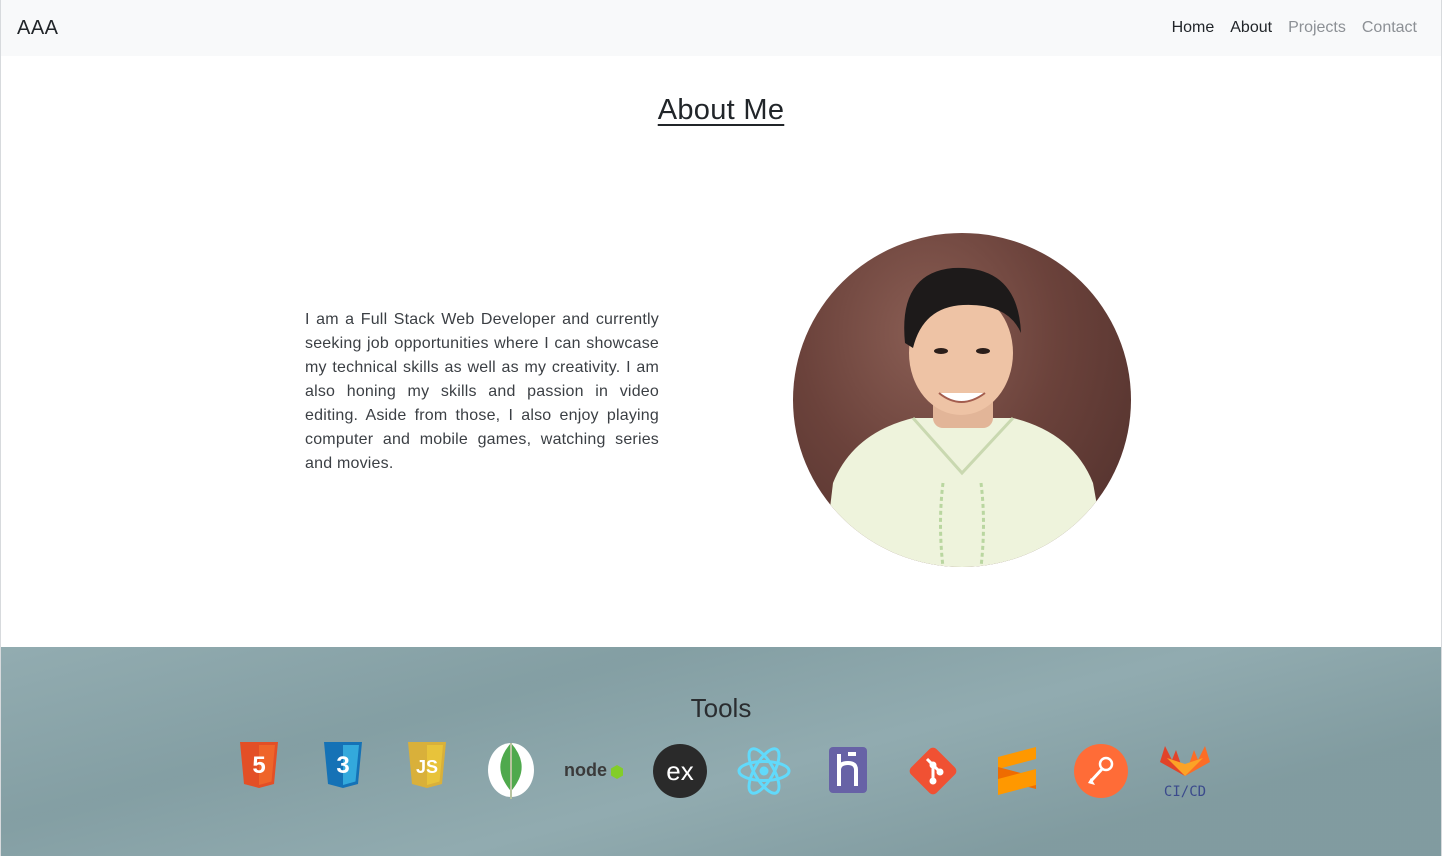 This screenshot has height=856, width=1442. What do you see at coordinates (721, 708) in the screenshot?
I see `tools-title: Tools` at bounding box center [721, 708].